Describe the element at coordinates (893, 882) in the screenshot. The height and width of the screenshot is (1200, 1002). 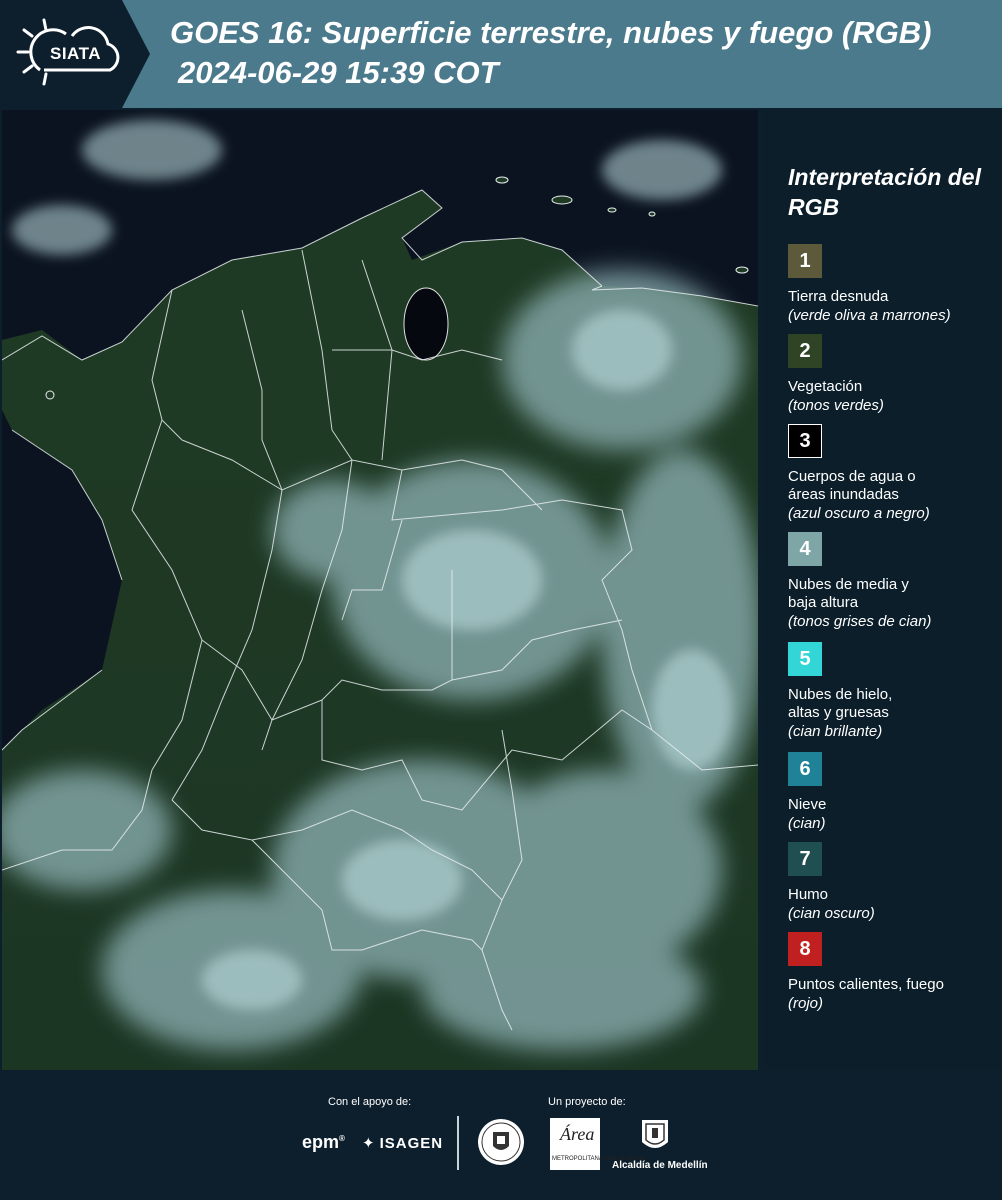
I see `legend-item-smoke: 7 Humo (cian oscuro)` at that location.